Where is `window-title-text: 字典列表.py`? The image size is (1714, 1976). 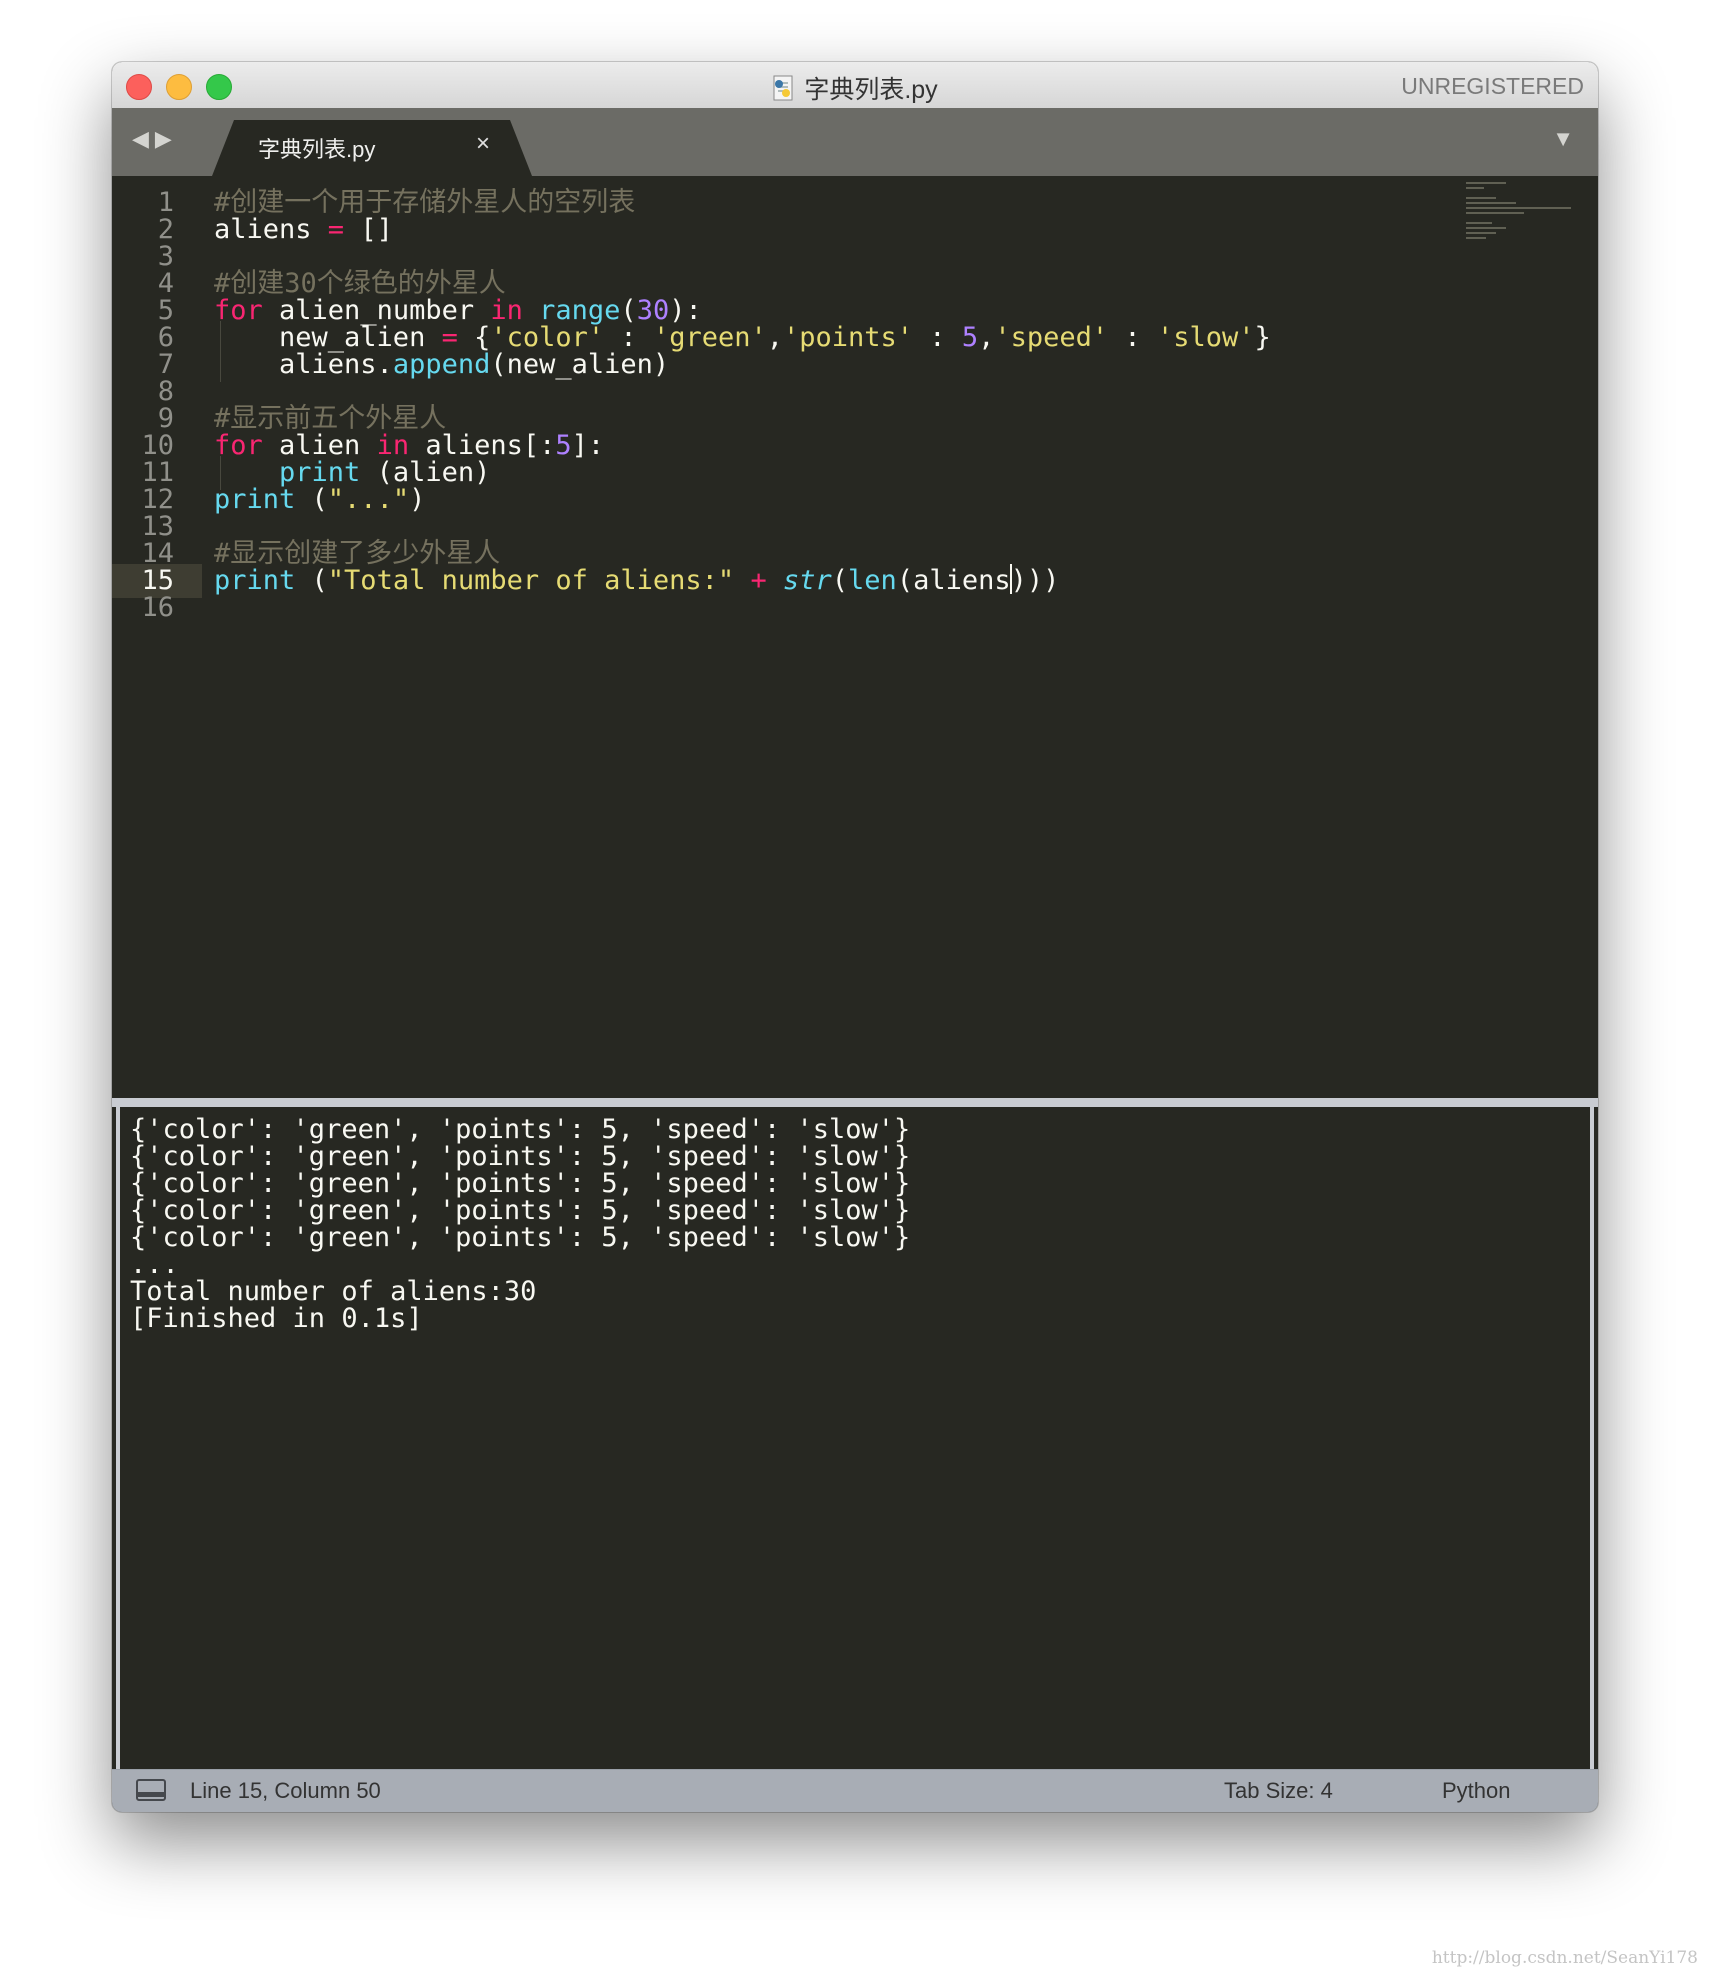
window-title-text: 字典列表.py is located at coordinates (871, 90).